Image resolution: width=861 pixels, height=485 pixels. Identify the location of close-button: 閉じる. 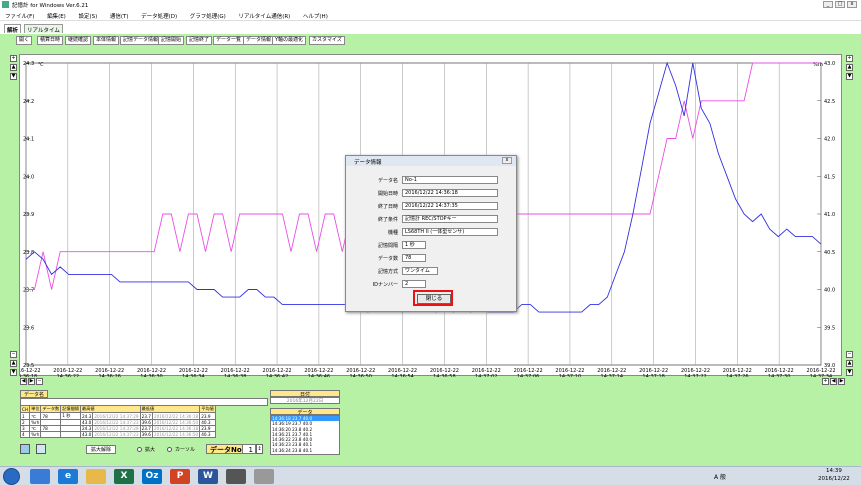
(434, 299).